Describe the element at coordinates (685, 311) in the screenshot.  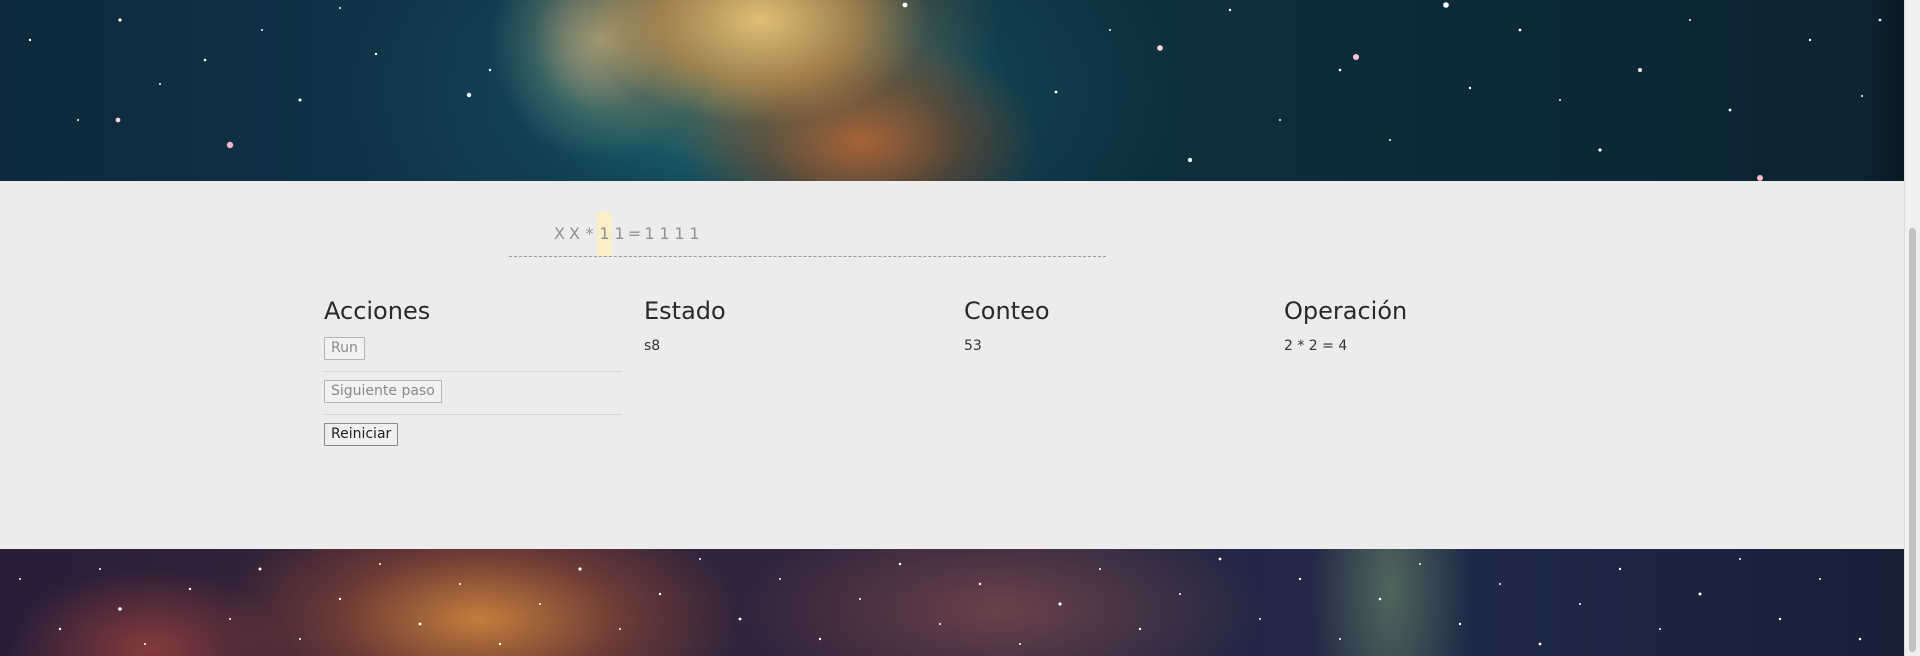
I see `state-heading: Estado` at that location.